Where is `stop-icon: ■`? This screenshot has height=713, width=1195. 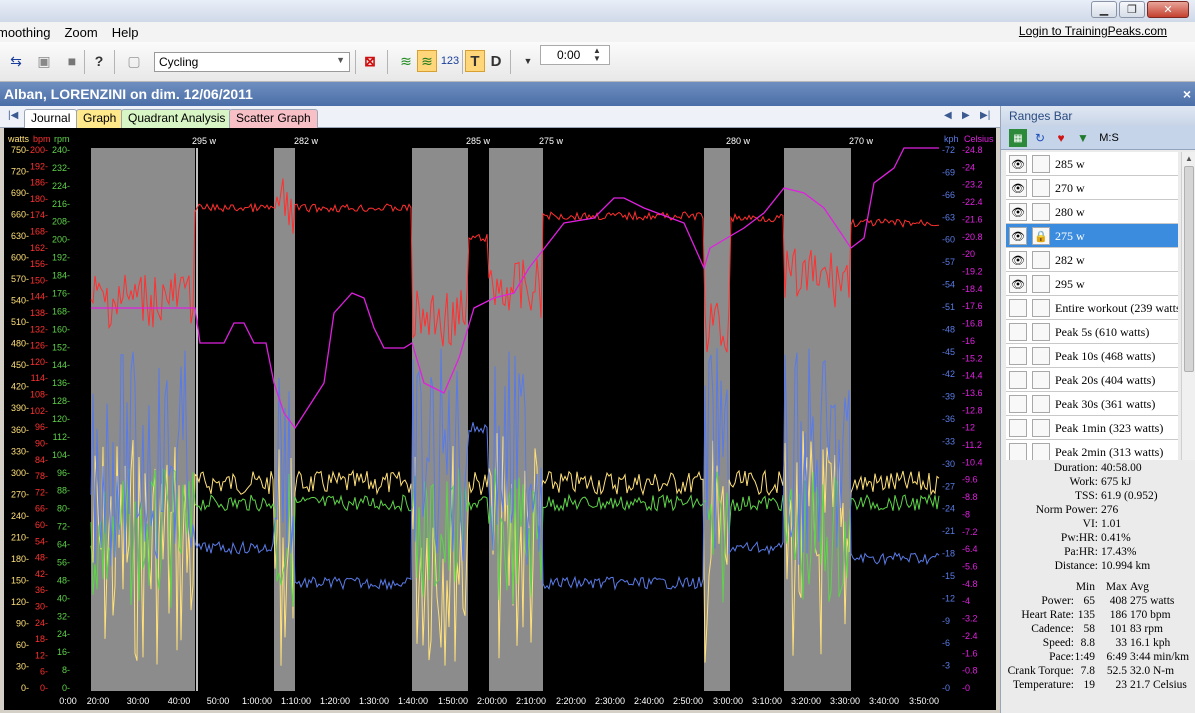
stop-icon: ■ is located at coordinates (72, 61).